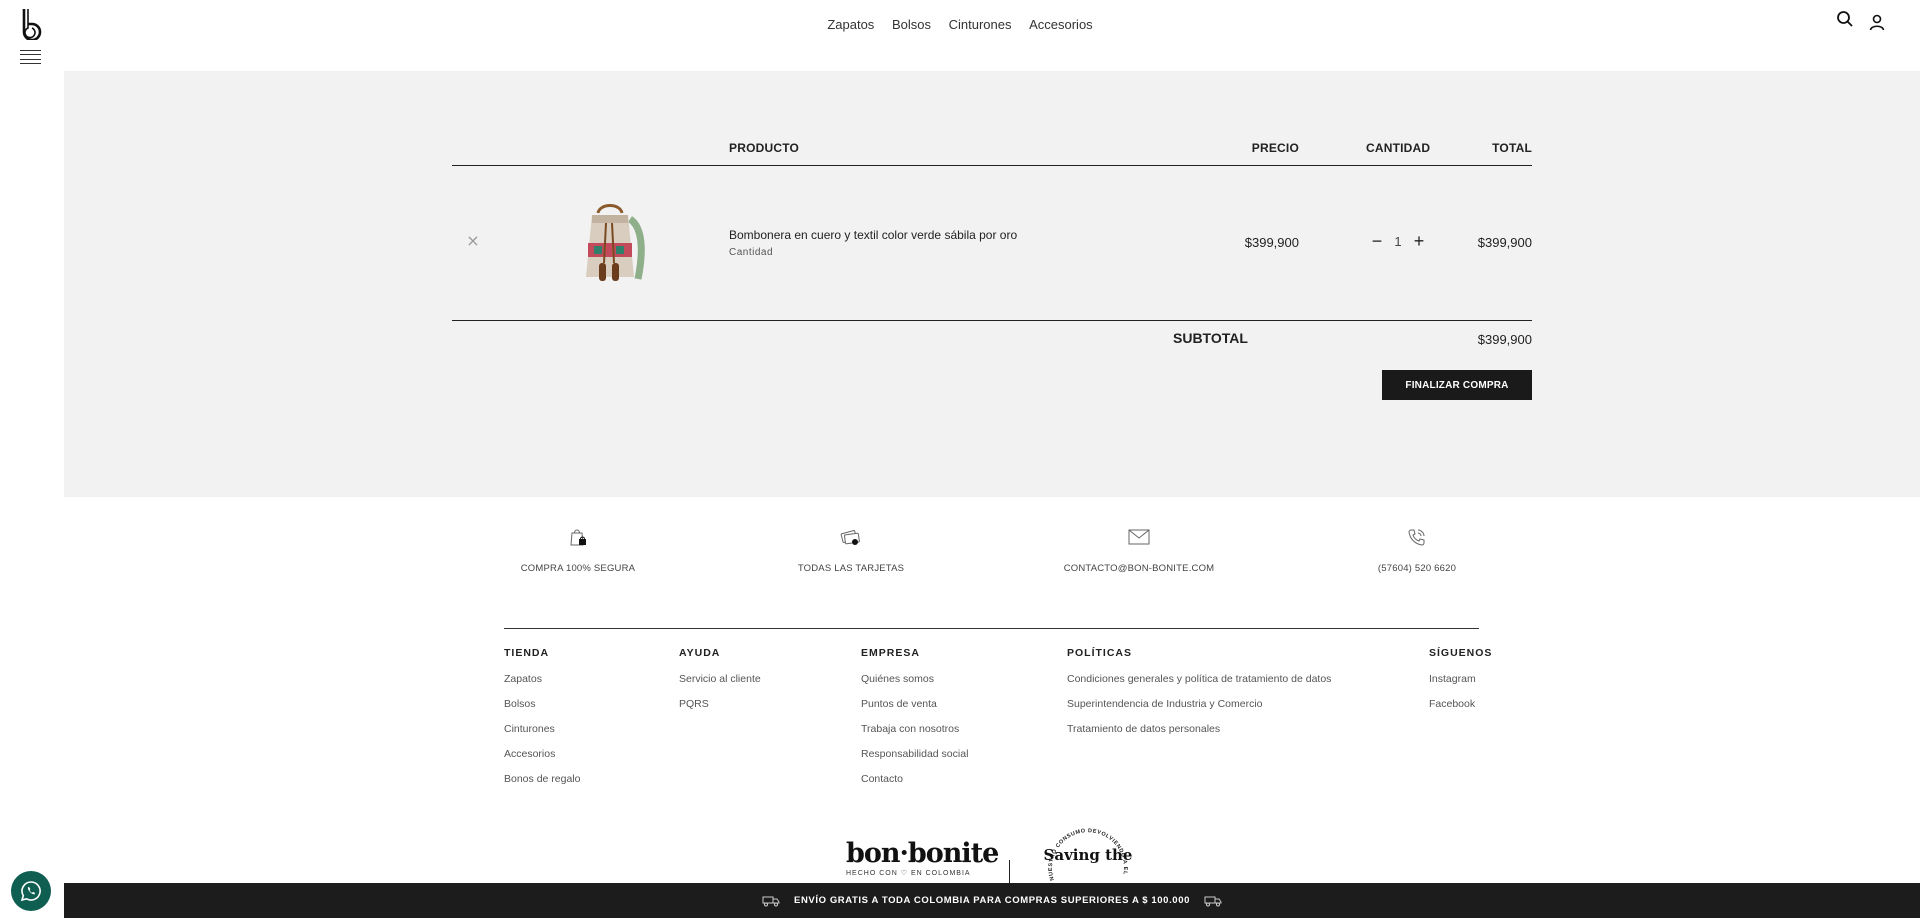 The width and height of the screenshot is (1920, 918). I want to click on nav-bolsos: Bolsos, so click(911, 24).